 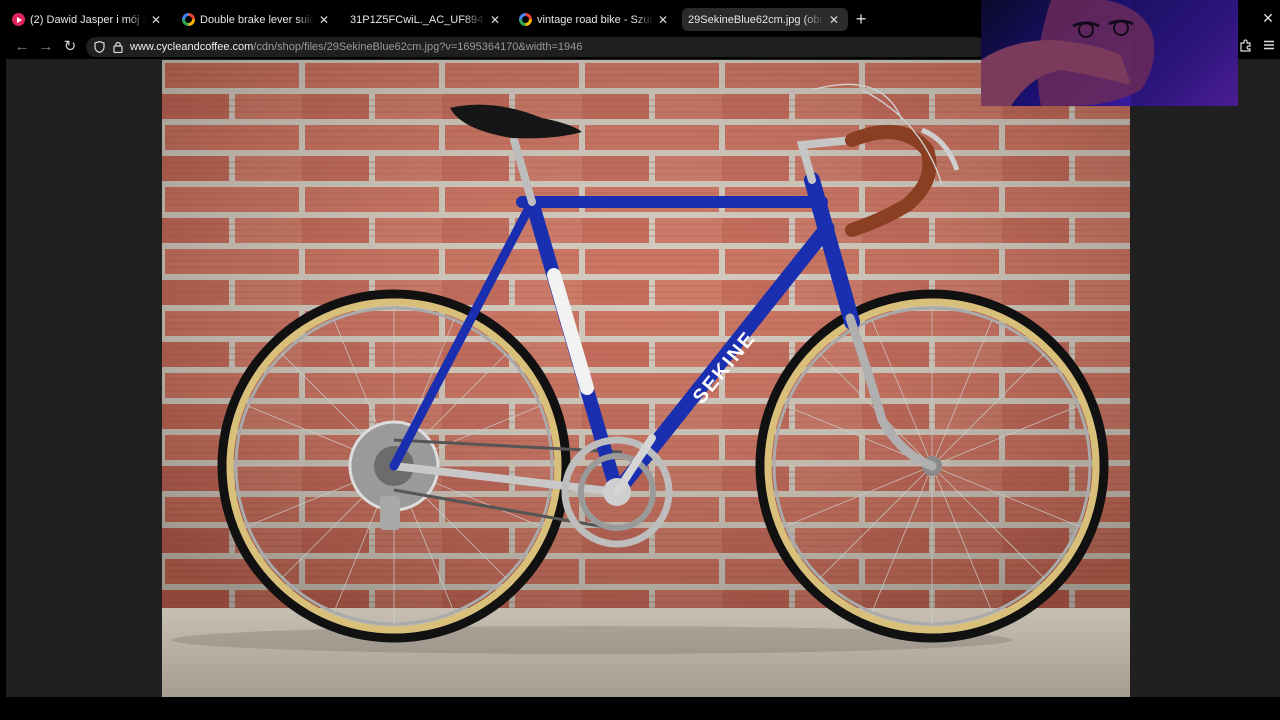 I want to click on youtube-icon, so click(x=18, y=19).